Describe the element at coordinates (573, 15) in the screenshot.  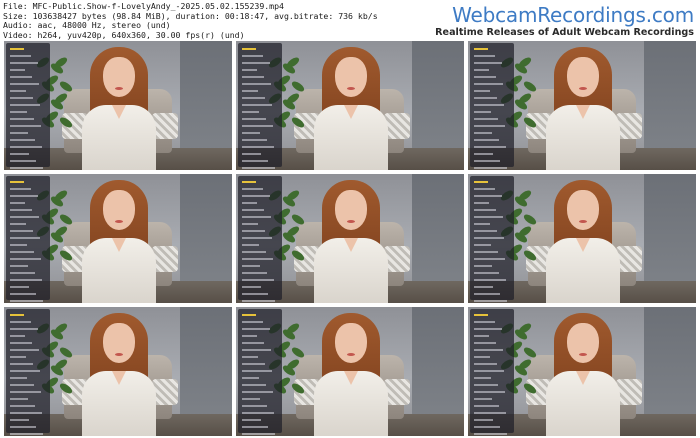
I see `brand-name: WebcamRecordings.com` at that location.